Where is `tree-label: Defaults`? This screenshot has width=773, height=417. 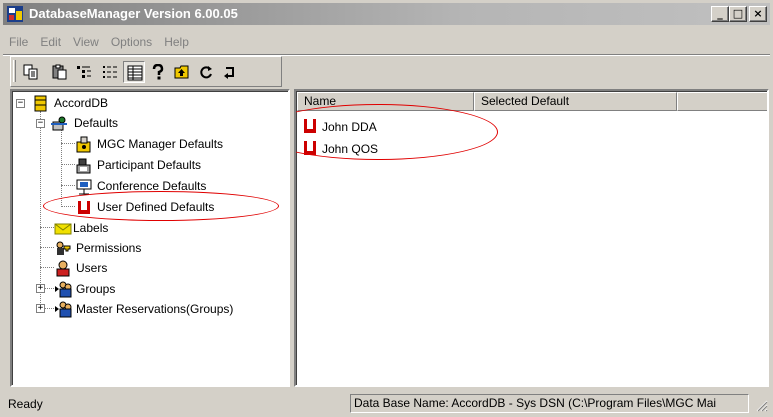
tree-label: Defaults is located at coordinates (96, 123).